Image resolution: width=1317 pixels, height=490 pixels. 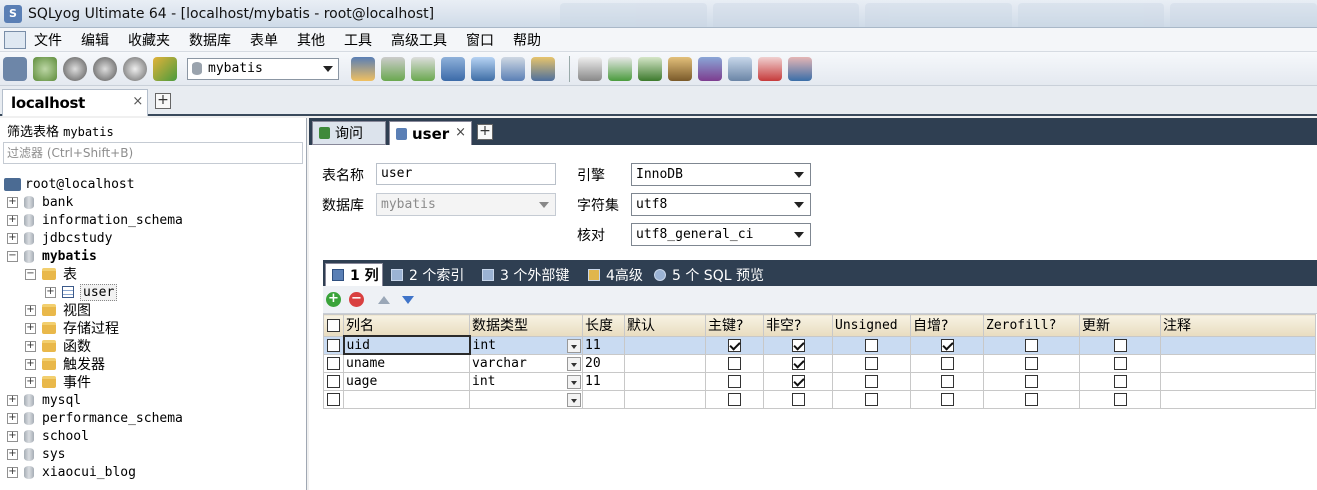 I want to click on menu-table: 表单, so click(x=264, y=40).